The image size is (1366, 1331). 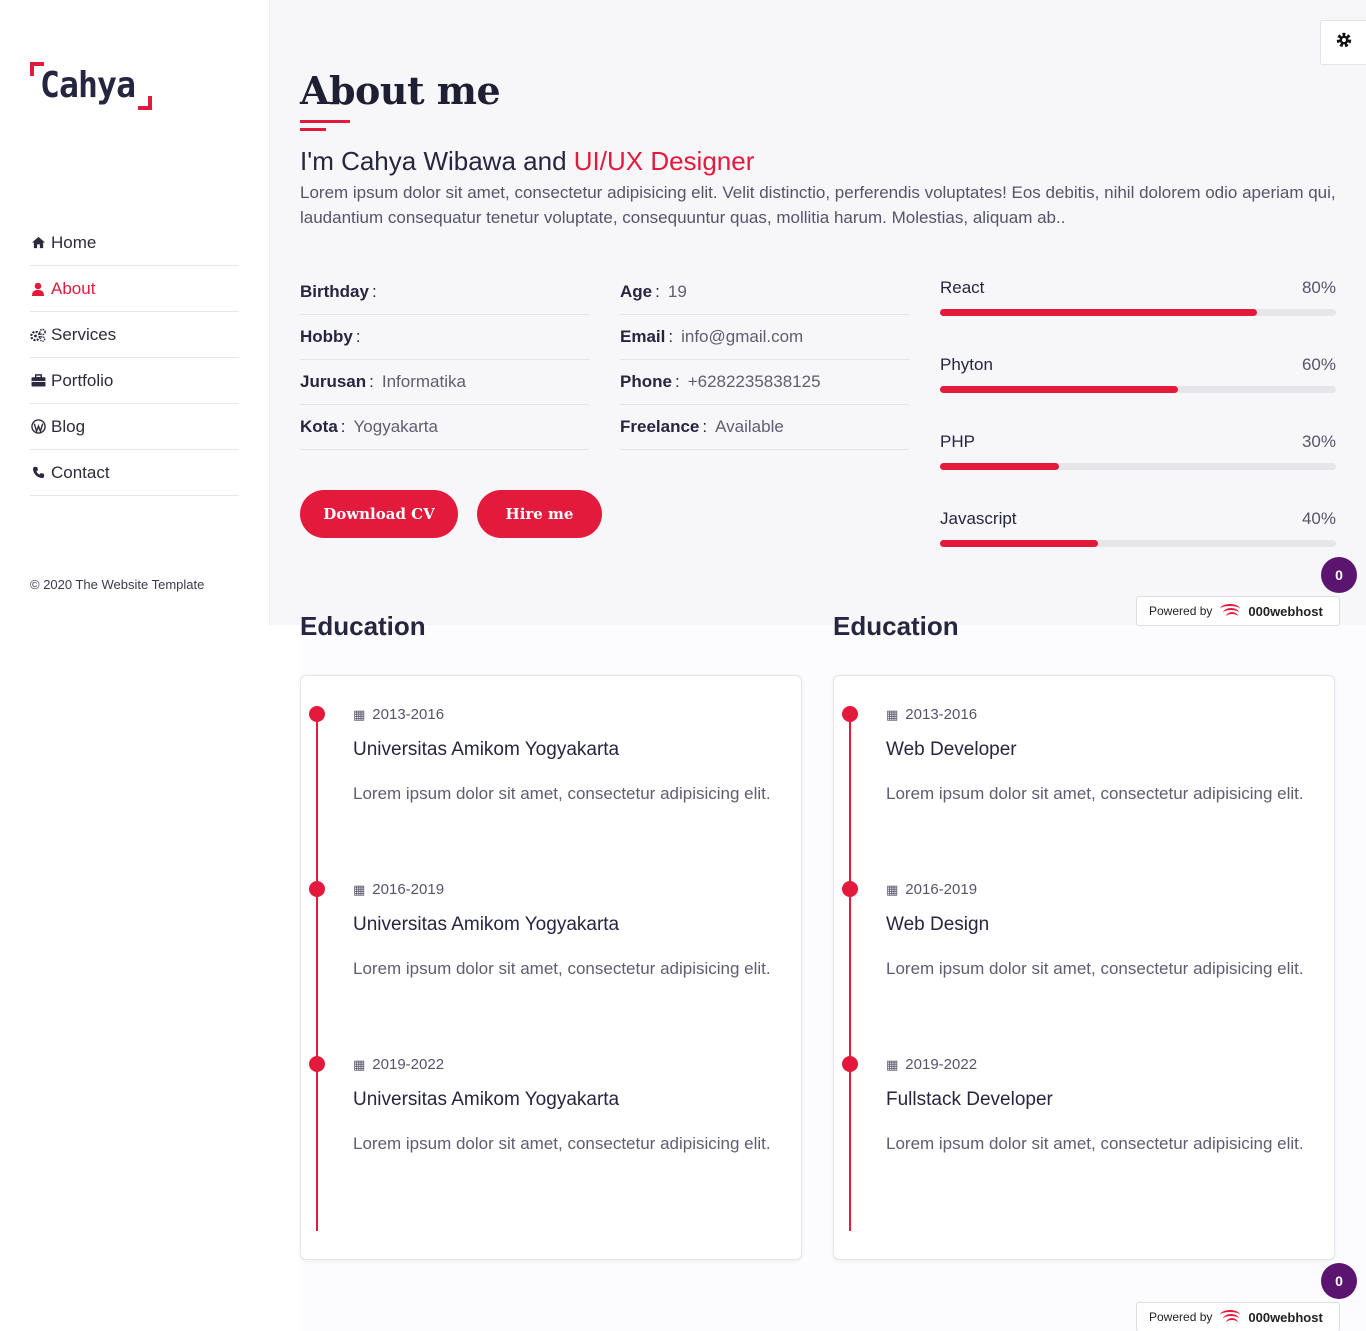 What do you see at coordinates (646, 381) in the screenshot?
I see `info-key: Phone` at bounding box center [646, 381].